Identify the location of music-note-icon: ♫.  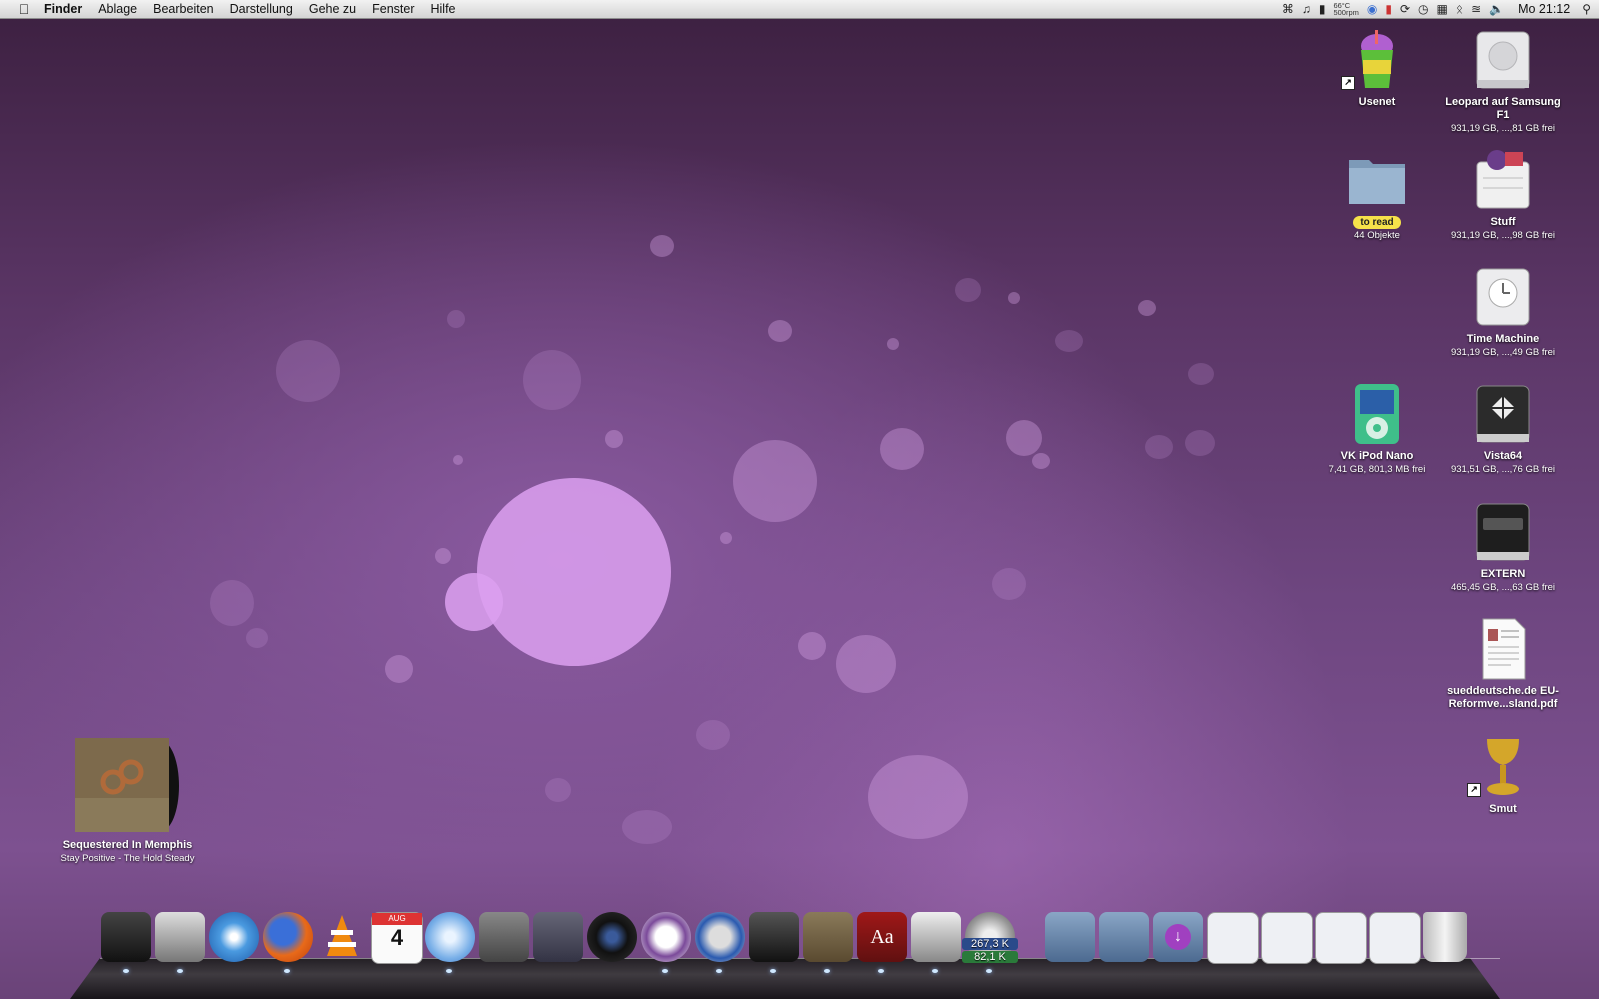
(1306, 9).